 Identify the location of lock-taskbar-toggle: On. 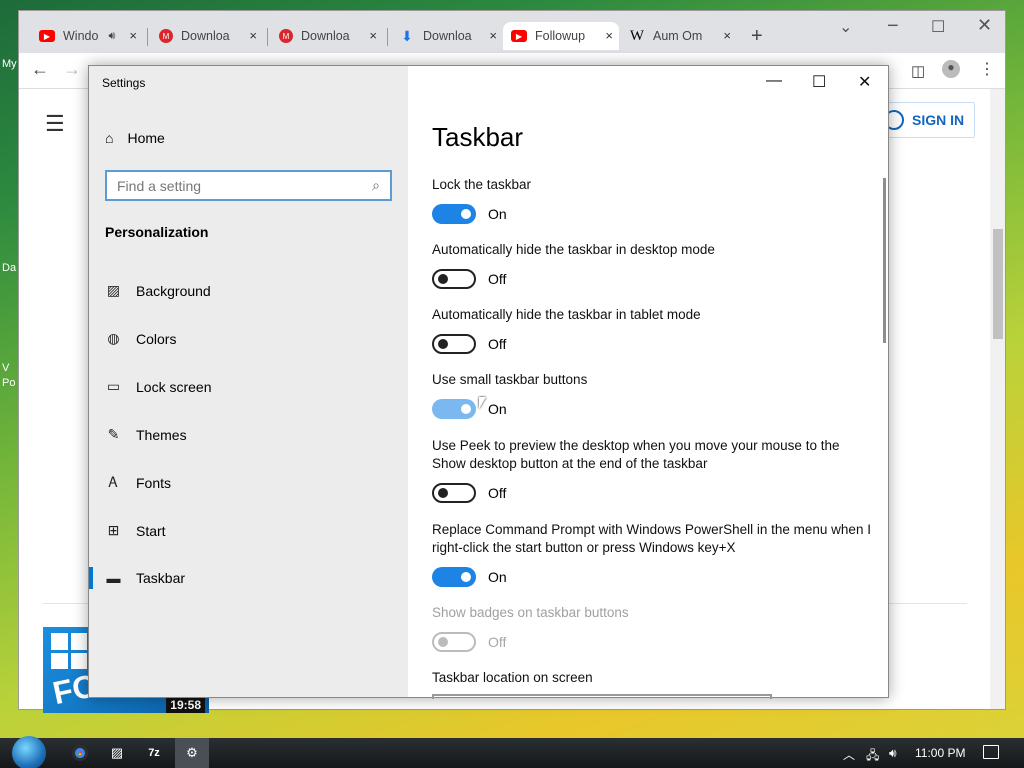
(469, 214).